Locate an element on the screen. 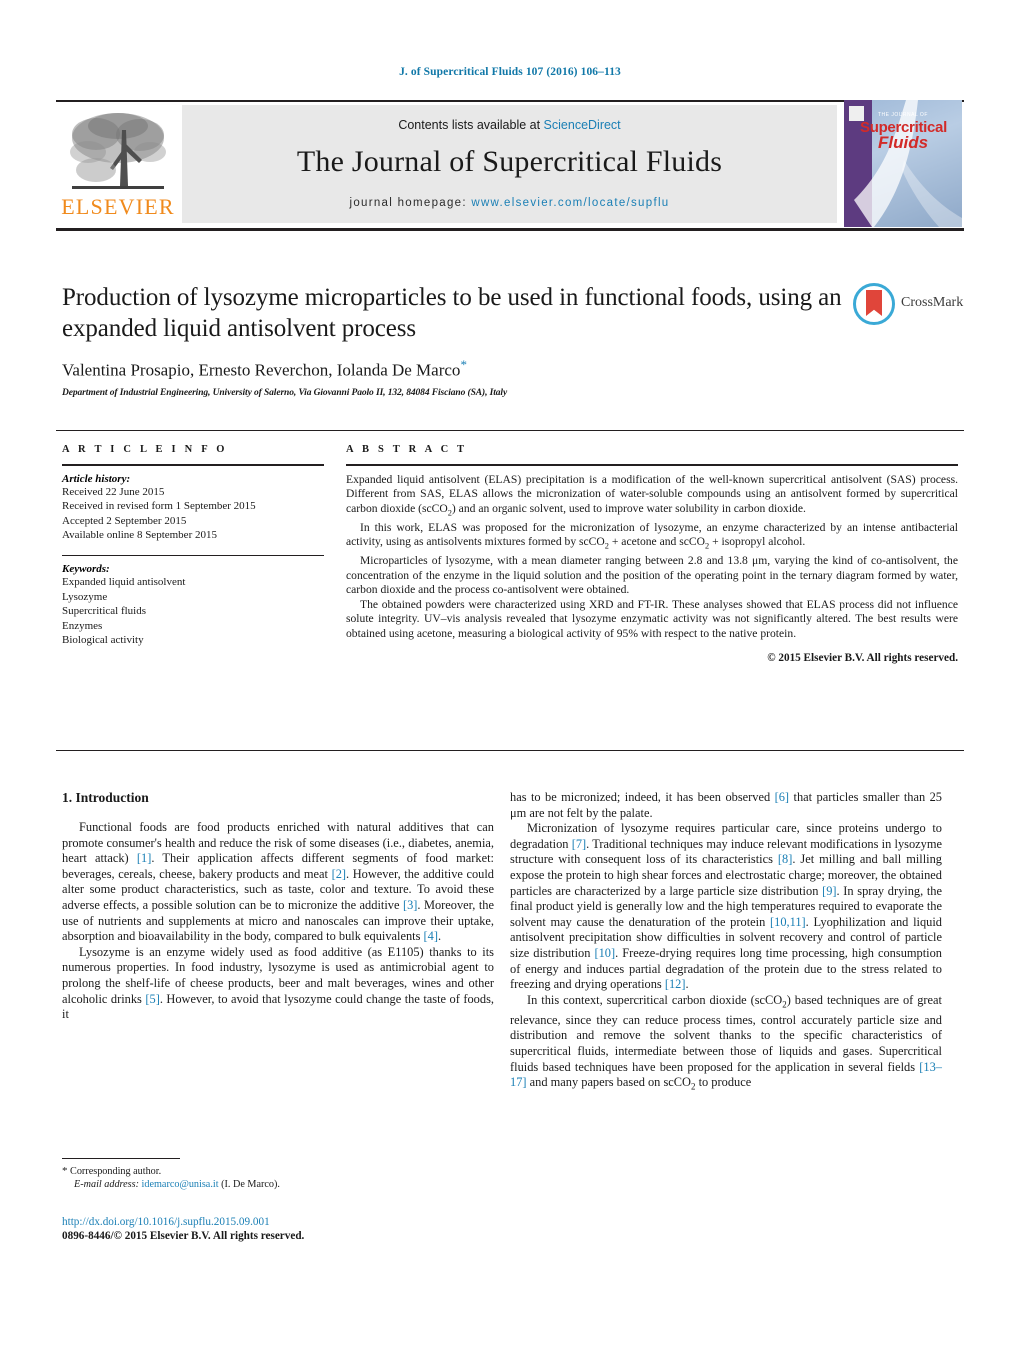 This screenshot has width=1020, height=1351. journal-cover-thumbnail: THE JOURNAL OF Supercritical Fluids is located at coordinates (903, 163).